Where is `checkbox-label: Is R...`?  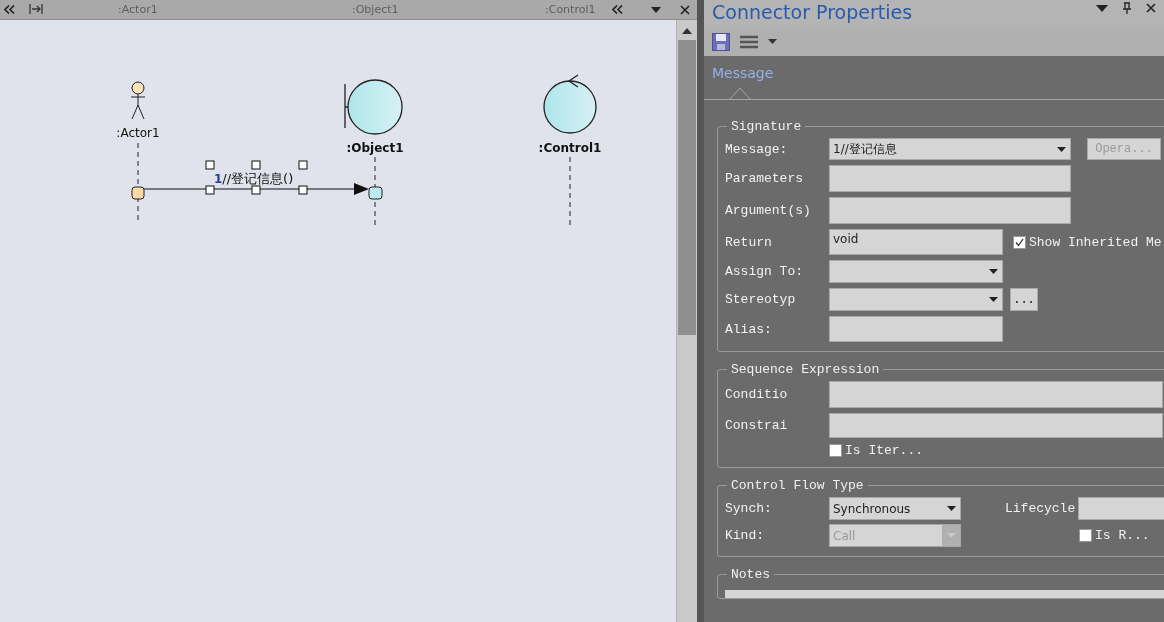 checkbox-label: Is R... is located at coordinates (1122, 535).